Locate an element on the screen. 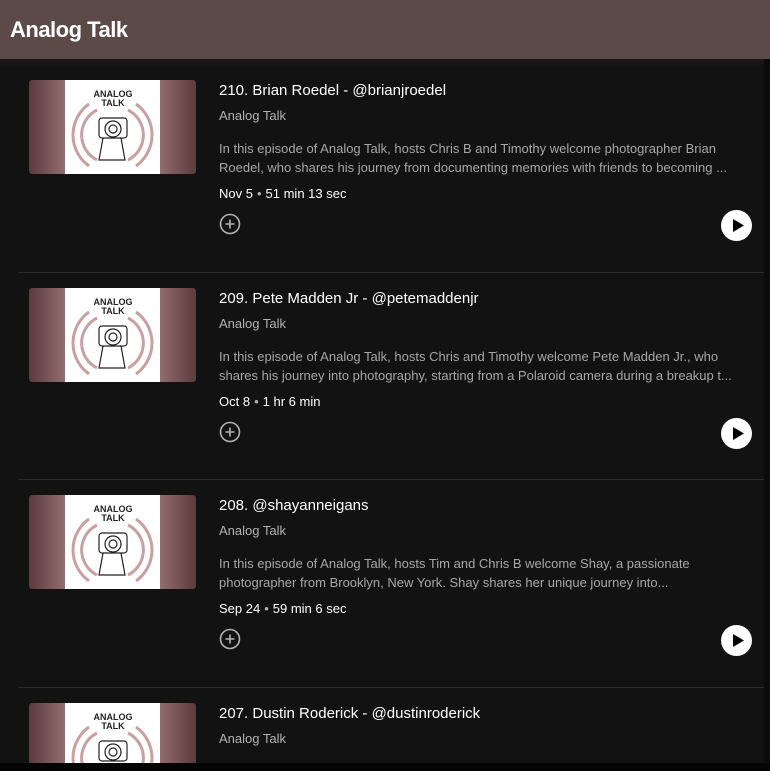 The image size is (770, 771). episode-date: Oct 8 is located at coordinates (235, 401).